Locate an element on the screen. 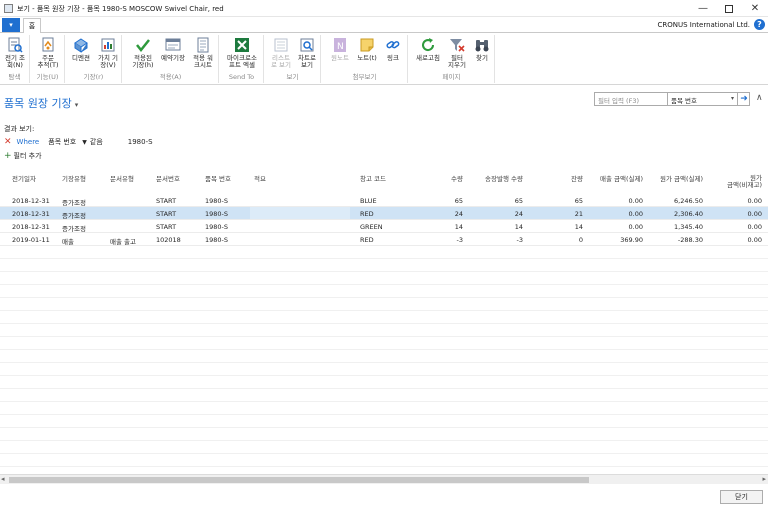 The width and height of the screenshot is (768, 510). horizontal-scrollbar: ◂ ▸ is located at coordinates (384, 479).